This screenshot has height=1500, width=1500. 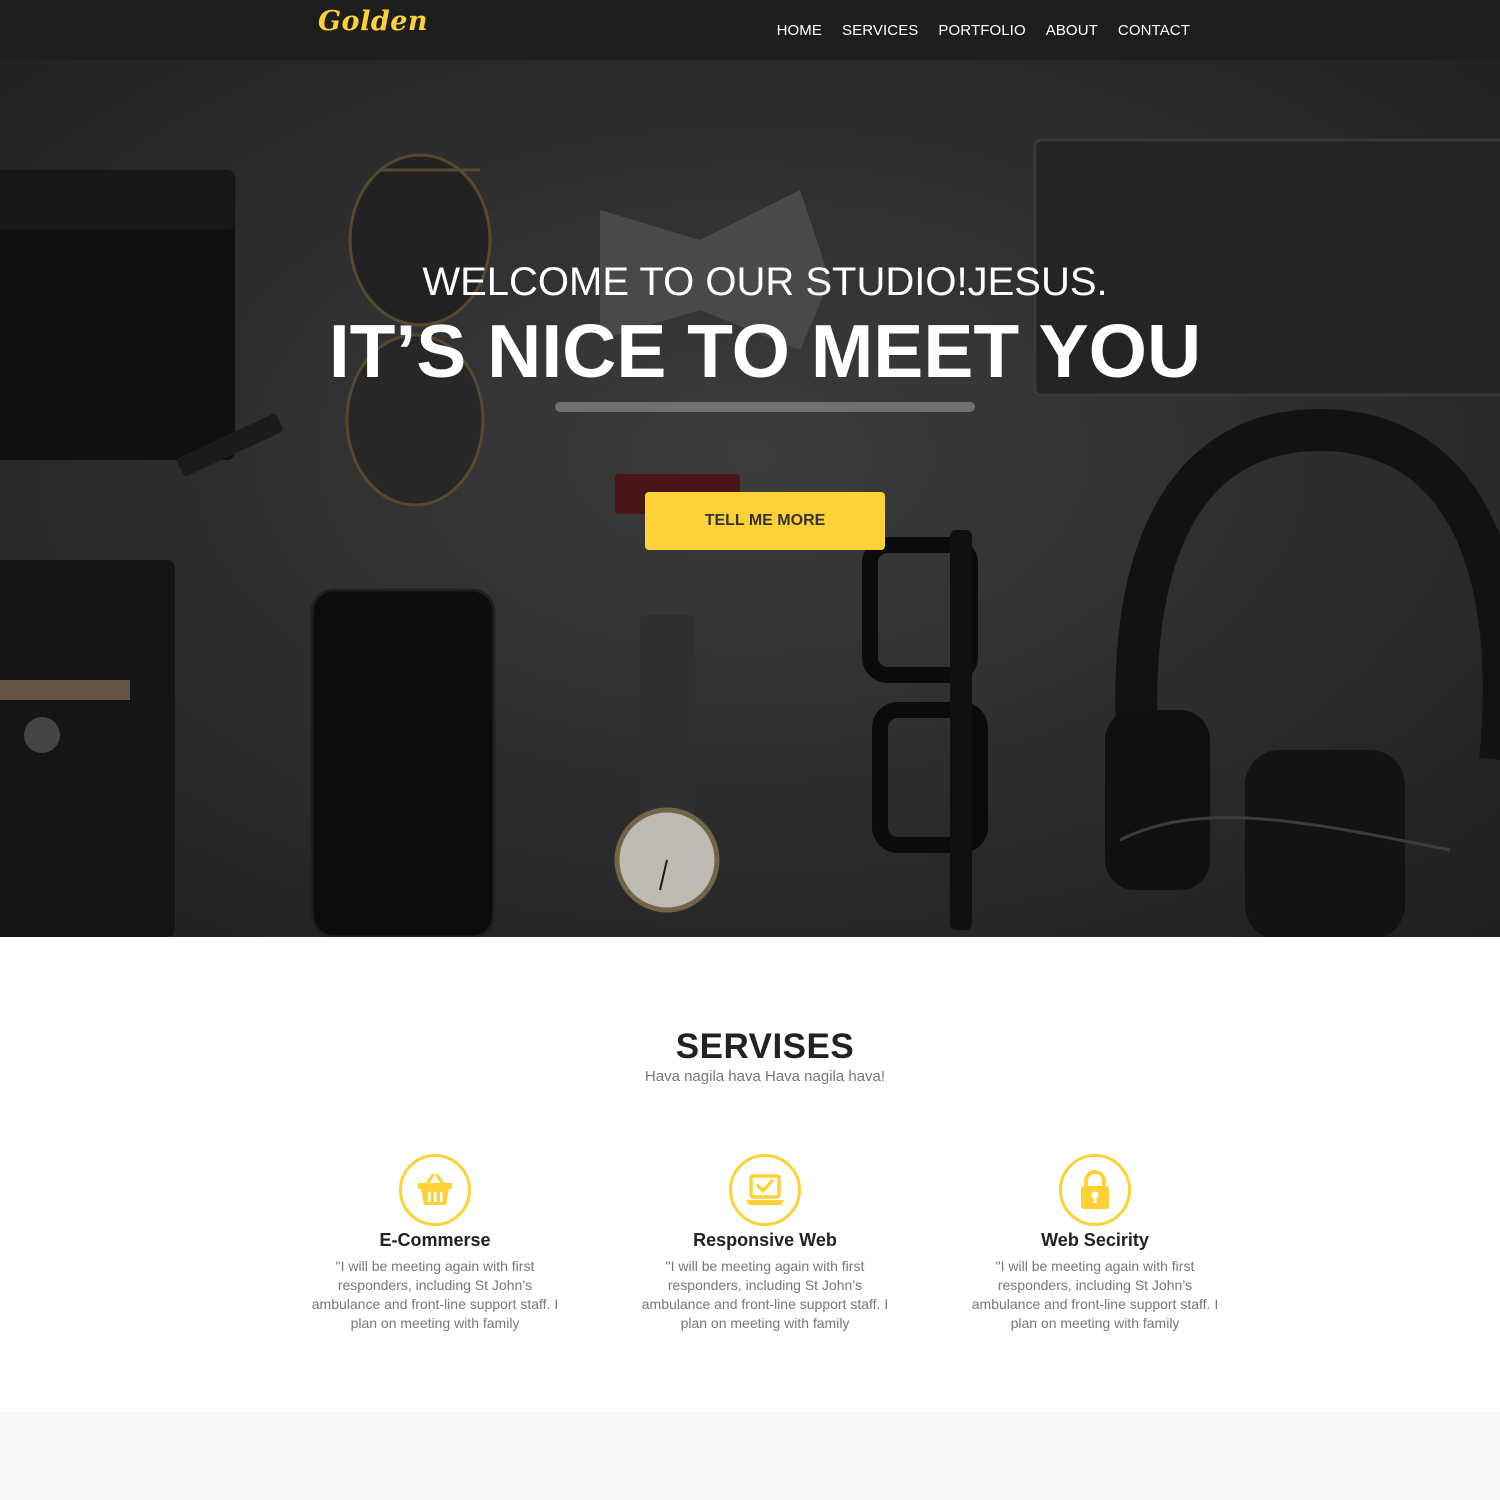 I want to click on tell-me-more-button: TELL ME MORE, so click(x=765, y=521).